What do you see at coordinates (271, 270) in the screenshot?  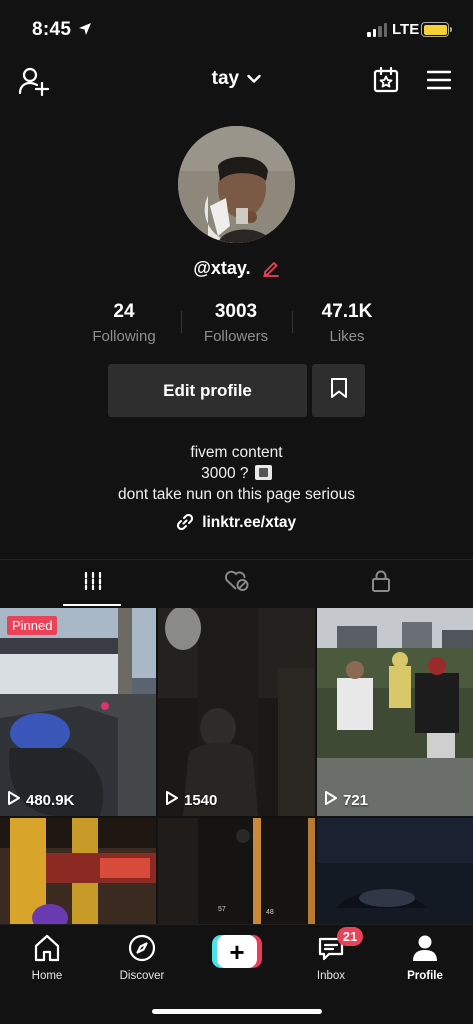 I see `edit-pencil-icon` at bounding box center [271, 270].